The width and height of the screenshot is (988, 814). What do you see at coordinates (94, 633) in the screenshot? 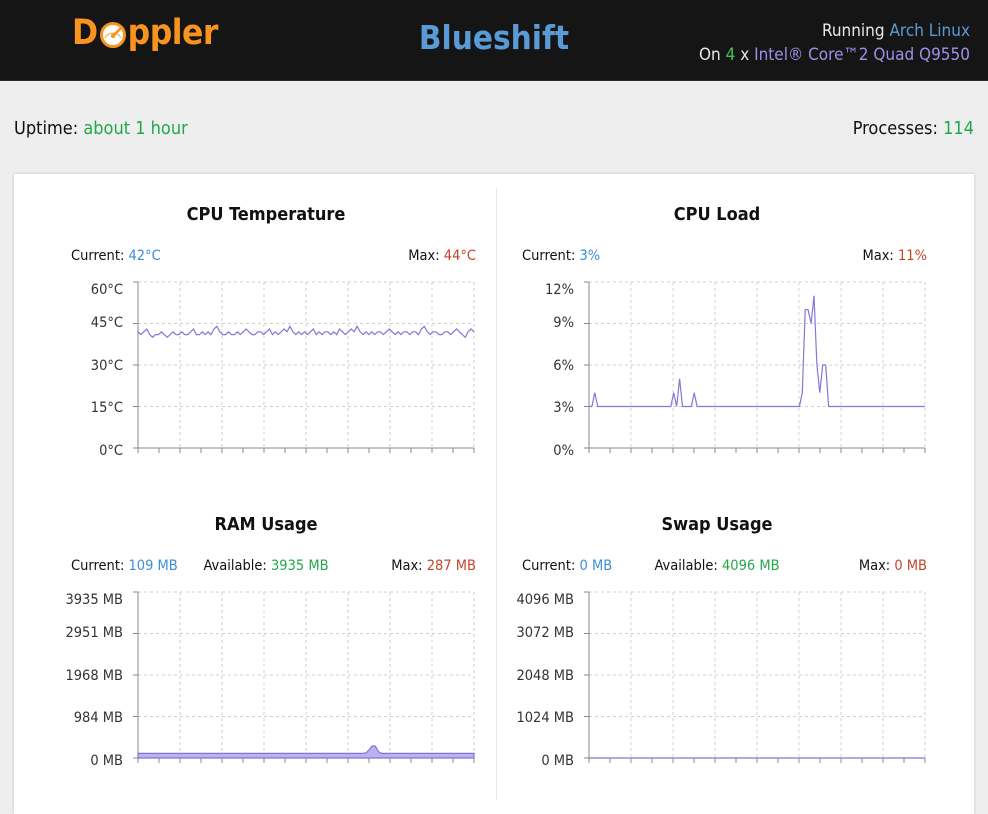
I see `y-tick-label: 2951 MB` at bounding box center [94, 633].